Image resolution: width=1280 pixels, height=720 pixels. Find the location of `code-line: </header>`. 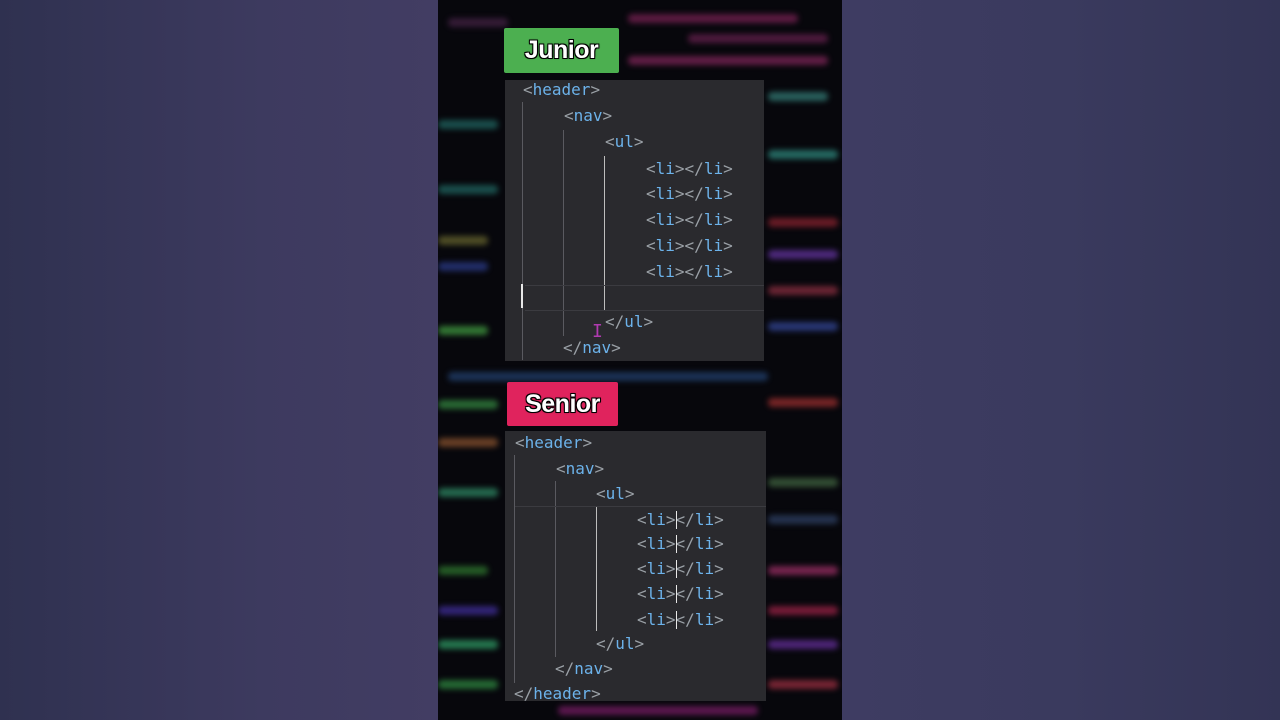

code-line: </header> is located at coordinates (557, 693).